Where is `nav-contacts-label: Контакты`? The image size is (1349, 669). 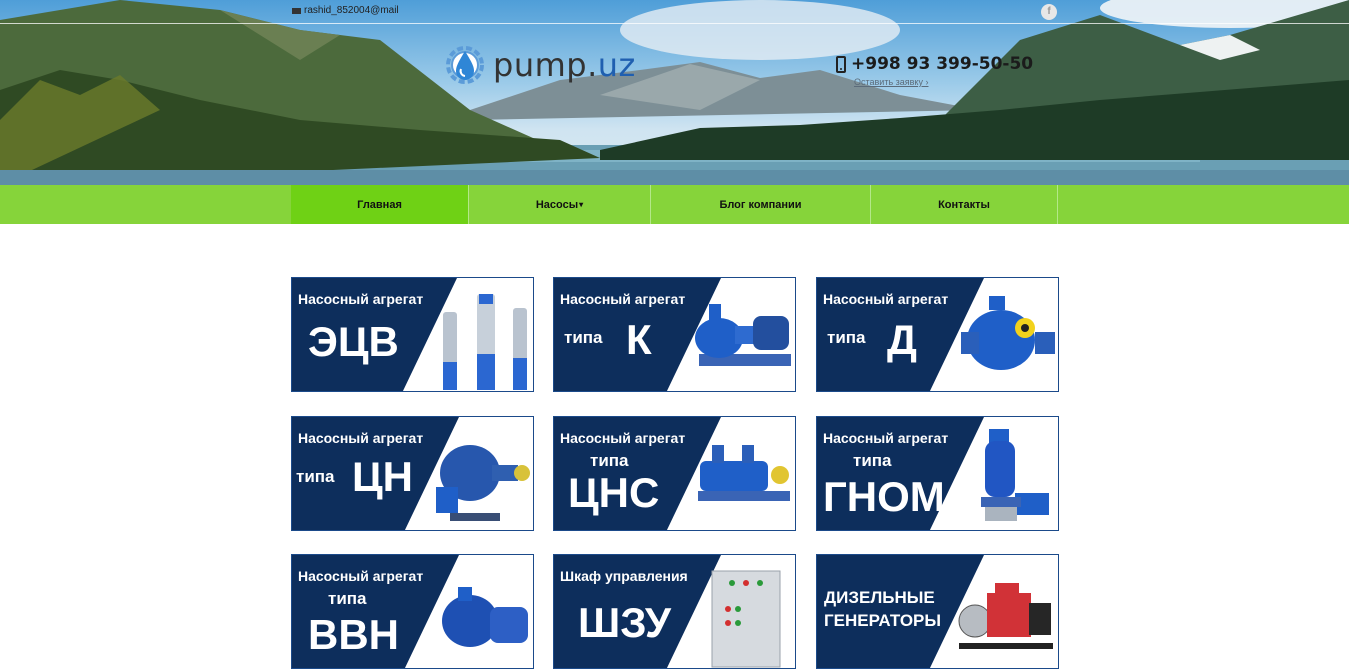
nav-contacts-label: Контакты is located at coordinates (964, 204).